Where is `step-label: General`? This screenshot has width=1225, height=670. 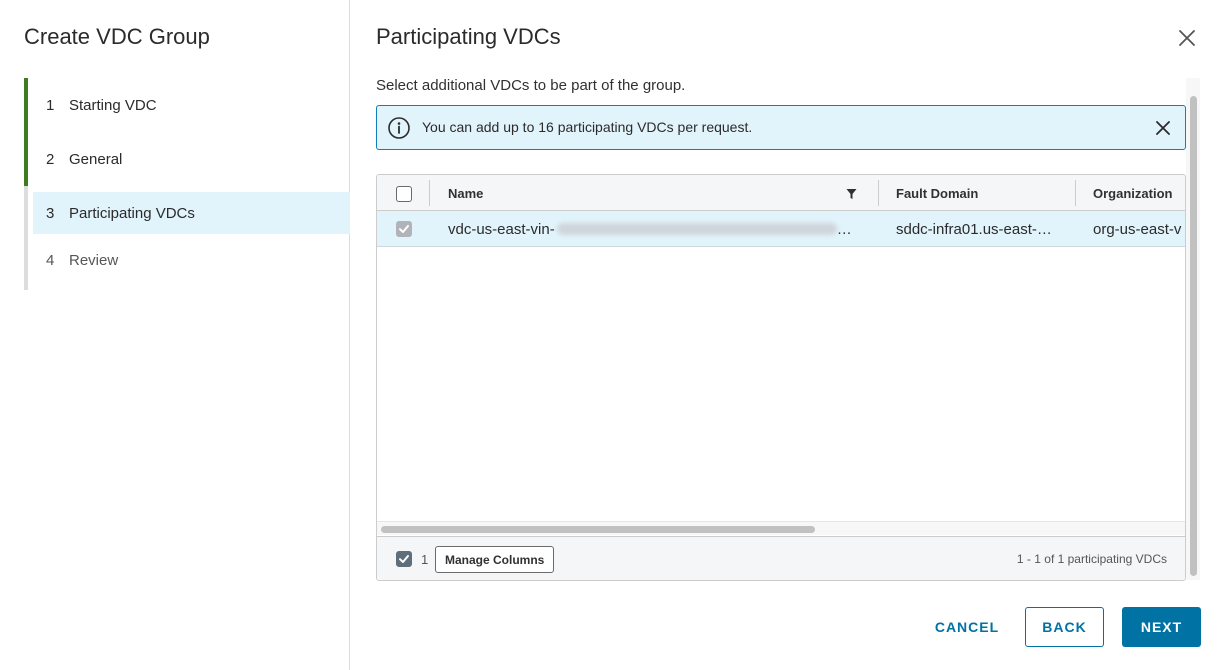 step-label: General is located at coordinates (96, 159).